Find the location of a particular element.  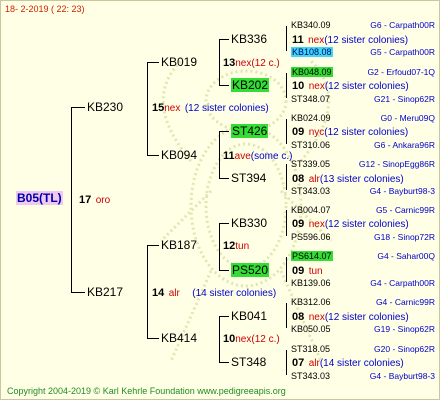

gggp-name: PS614.07 is located at coordinates (312, 256).